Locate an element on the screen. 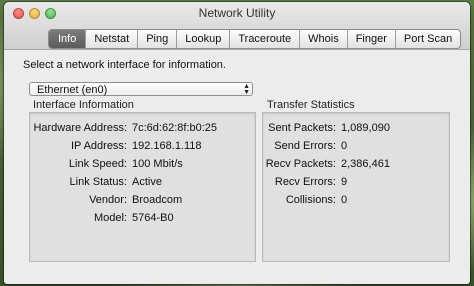 The height and width of the screenshot is (286, 474). vendor-label: Vendor: is located at coordinates (108, 200).